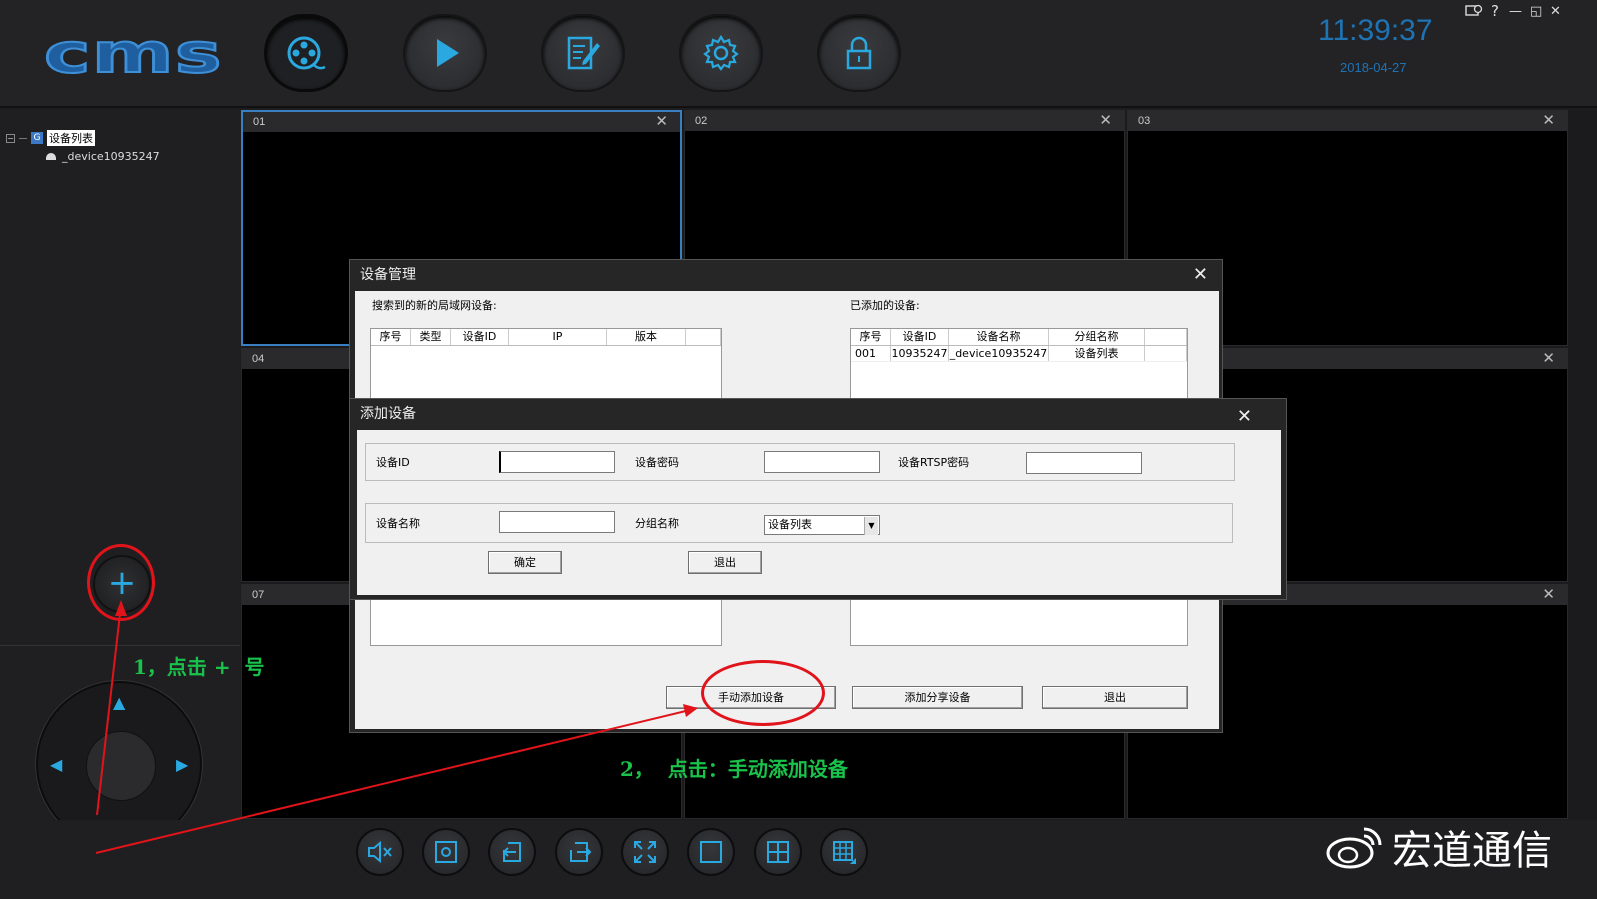 The width and height of the screenshot is (1597, 899). Describe the element at coordinates (1084, 463) in the screenshot. I see `rtsp-password-field` at that location.